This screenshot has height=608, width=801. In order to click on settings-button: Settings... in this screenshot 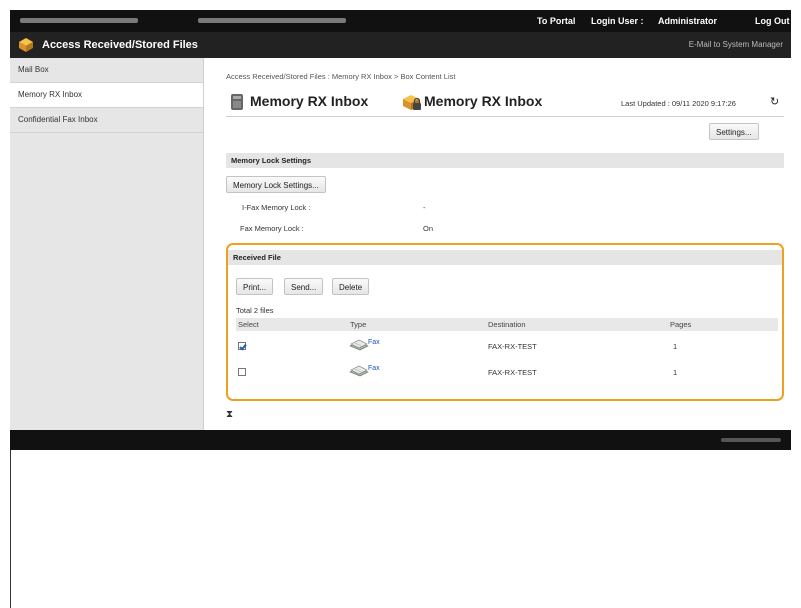, I will do `click(734, 131)`.